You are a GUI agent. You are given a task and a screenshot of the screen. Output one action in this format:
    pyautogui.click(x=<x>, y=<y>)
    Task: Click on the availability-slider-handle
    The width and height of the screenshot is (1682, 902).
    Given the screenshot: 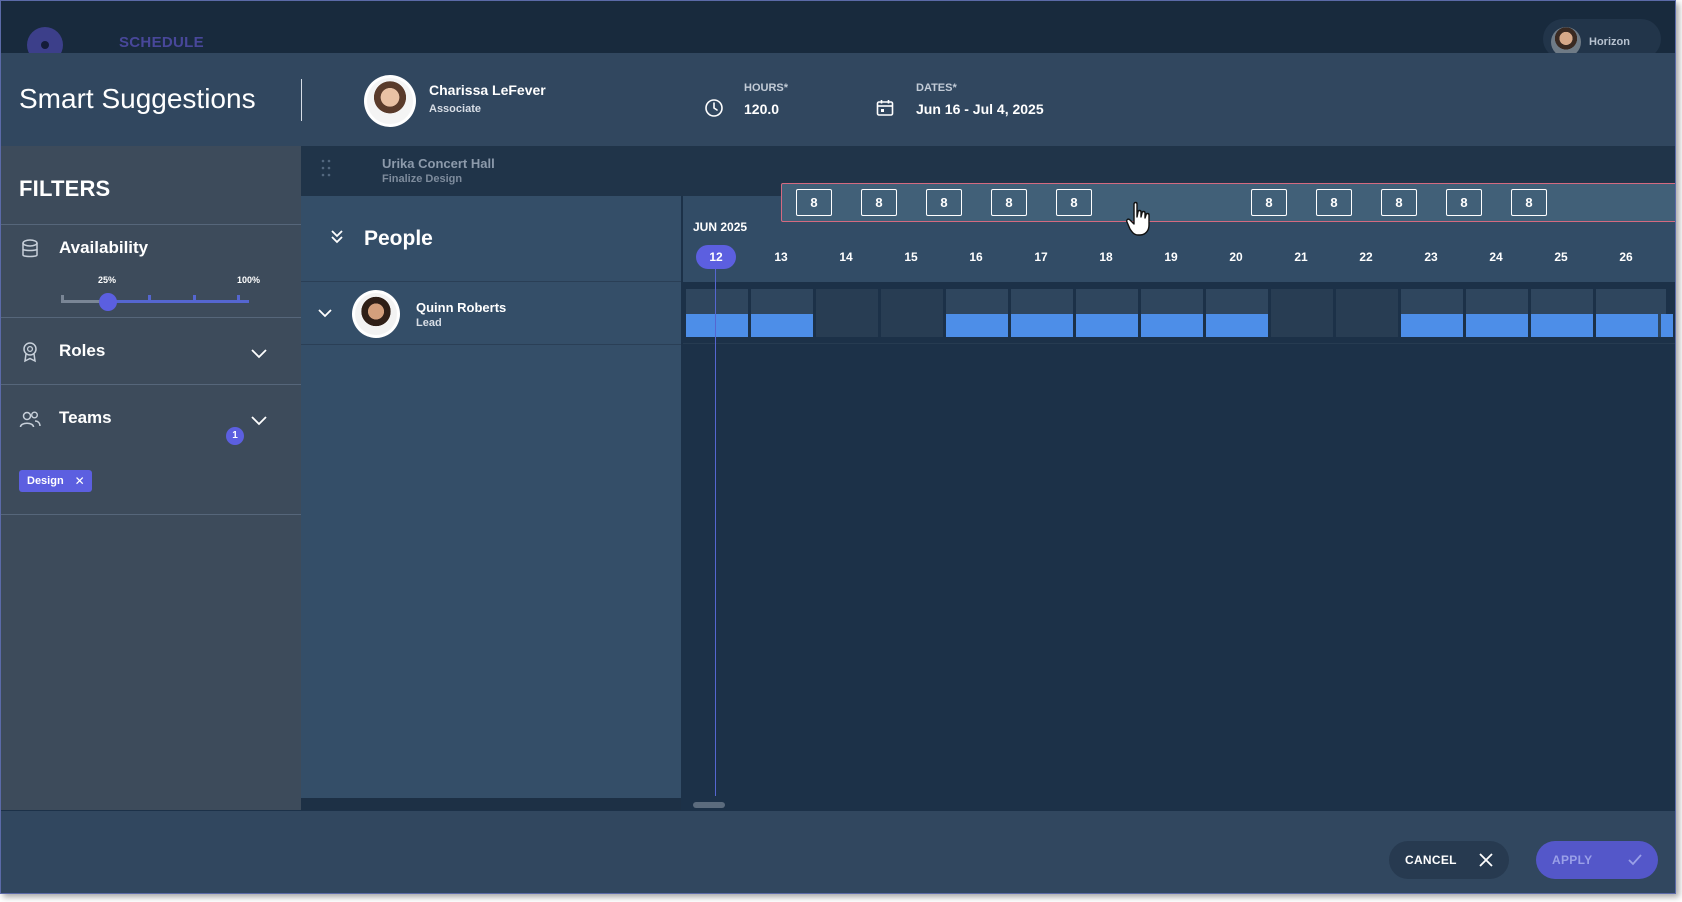 What is the action you would take?
    pyautogui.click(x=108, y=302)
    